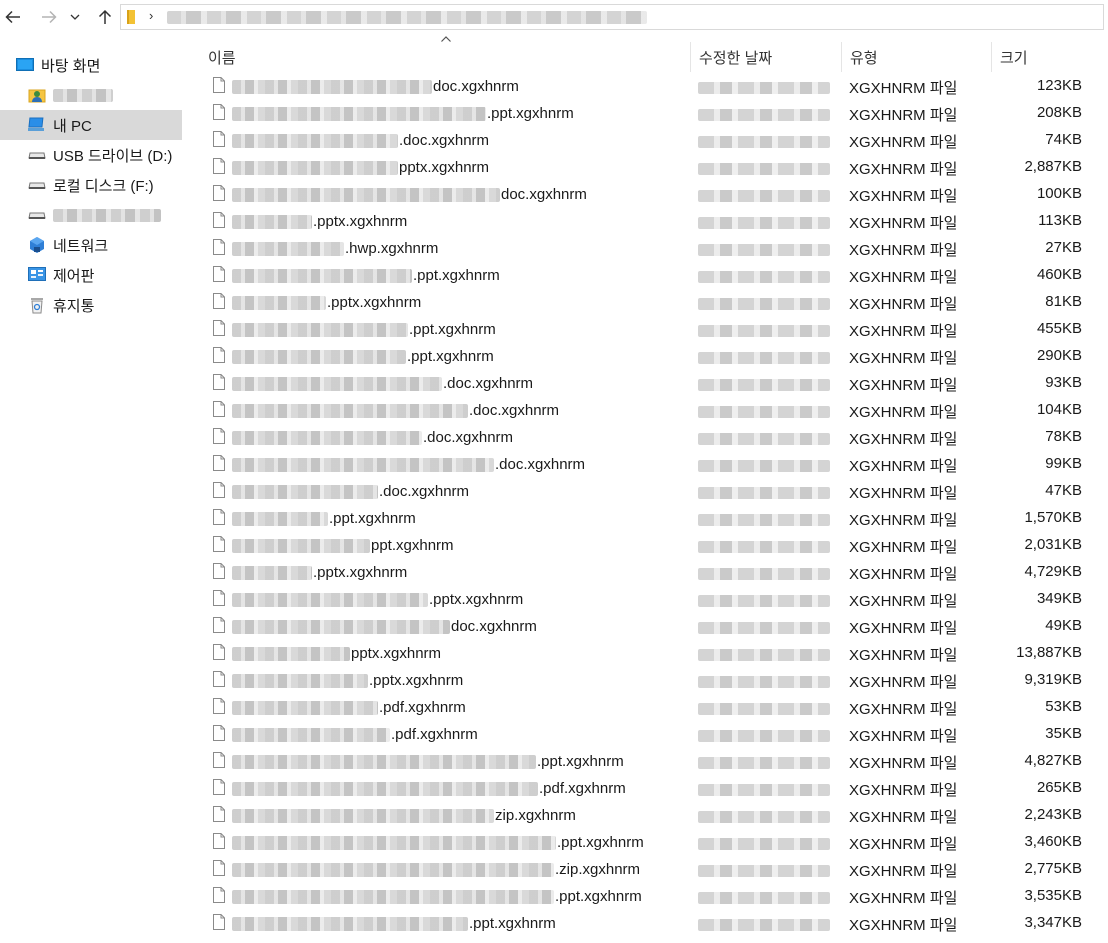 Image resolution: width=1108 pixels, height=943 pixels. What do you see at coordinates (646, 545) in the screenshot?
I see `file-row: ppt.xgxhnrm XGXHNRM 파일 2,031KB` at bounding box center [646, 545].